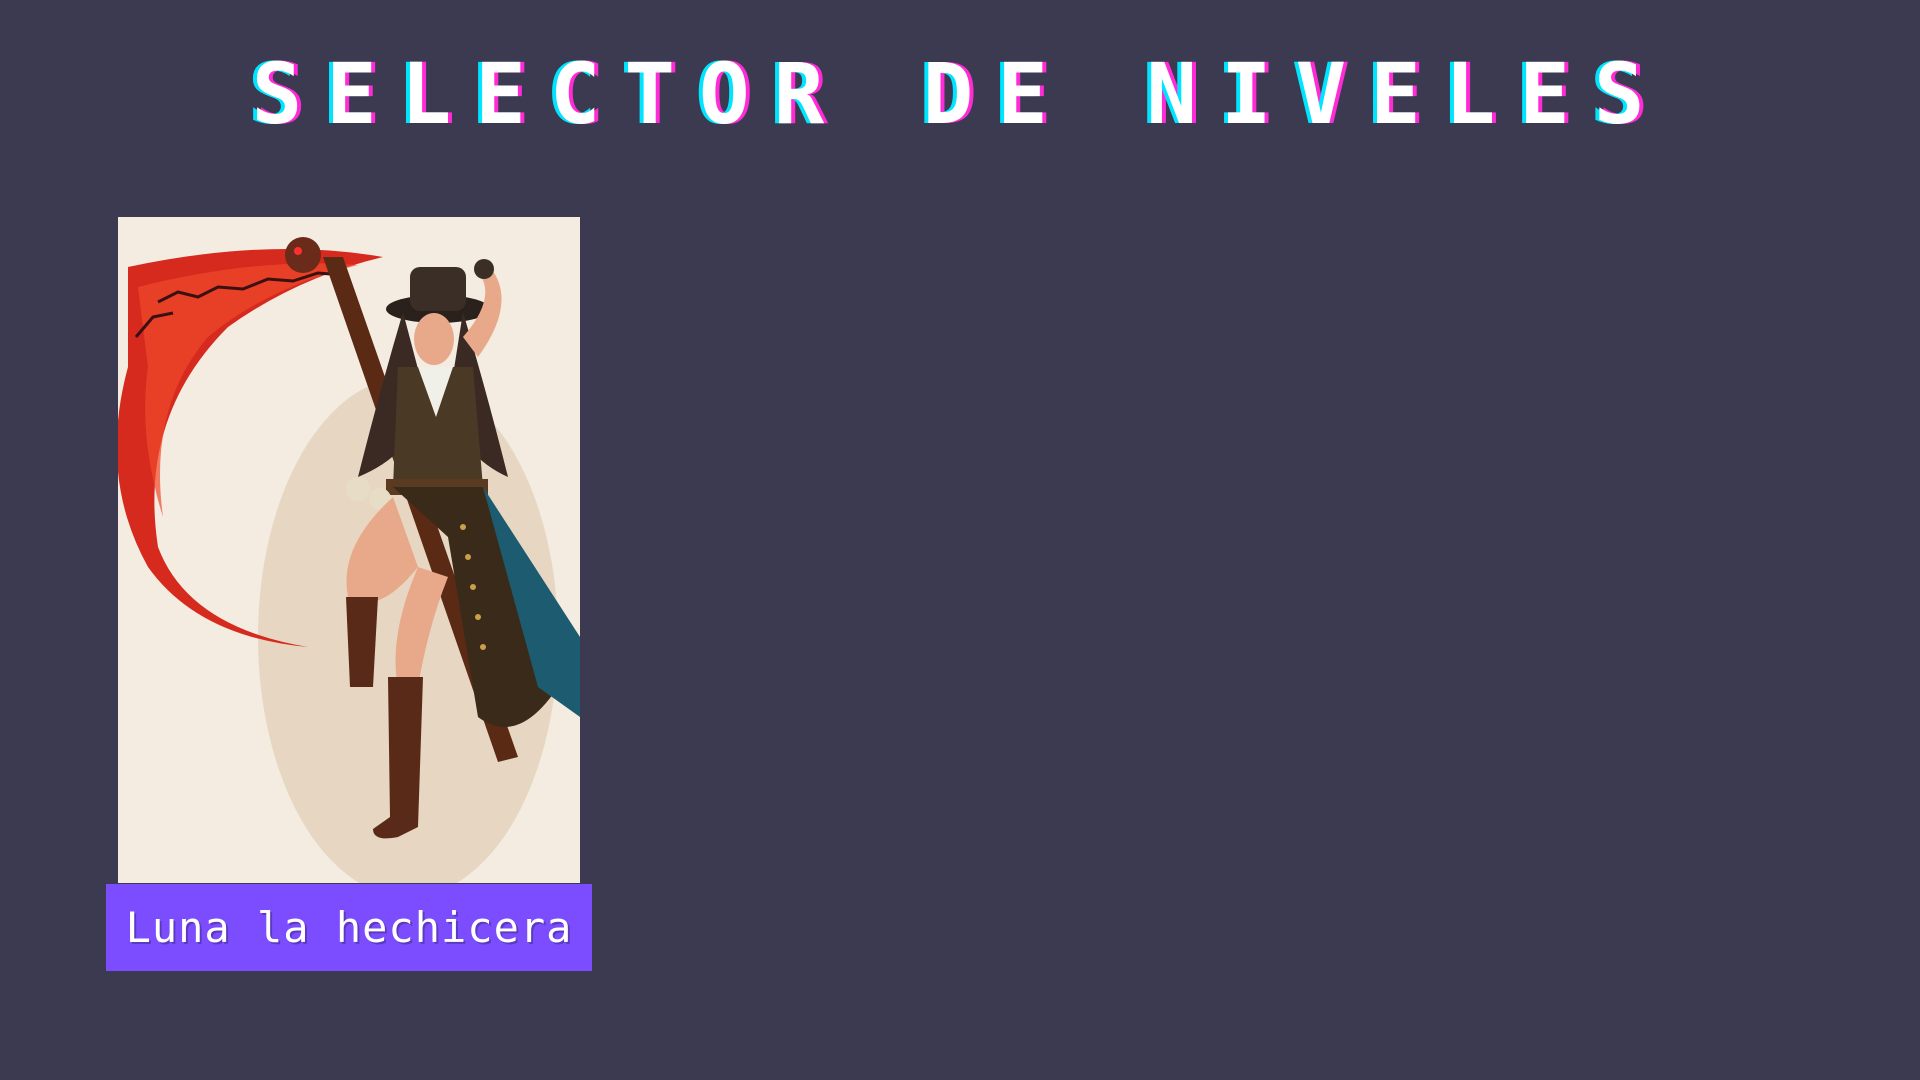 The height and width of the screenshot is (1080, 1920). I want to click on level-name-label: Luna la hechicera, so click(349, 927).